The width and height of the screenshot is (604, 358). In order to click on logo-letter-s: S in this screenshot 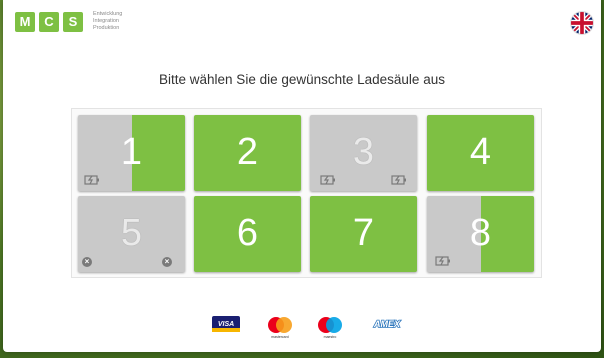, I will do `click(73, 21)`.